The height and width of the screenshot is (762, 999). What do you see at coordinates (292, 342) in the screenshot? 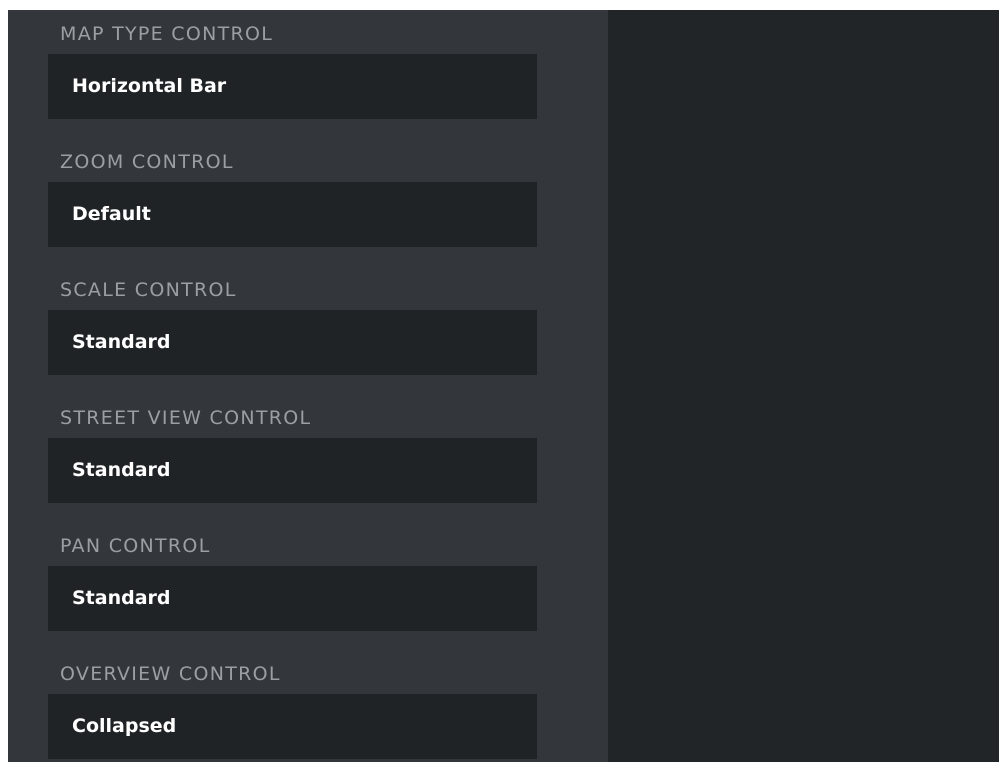
I see `scale-control-select: Standard` at bounding box center [292, 342].